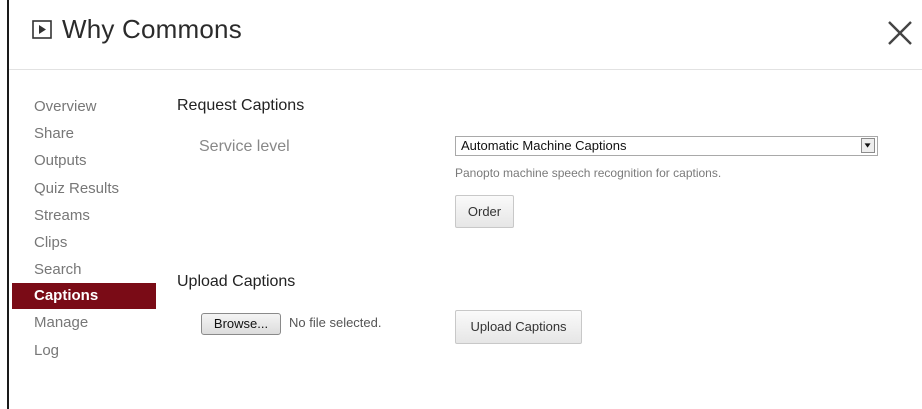 The height and width of the screenshot is (409, 922). Describe the element at coordinates (84, 350) in the screenshot. I see `sidebar-item-log: Log` at that location.